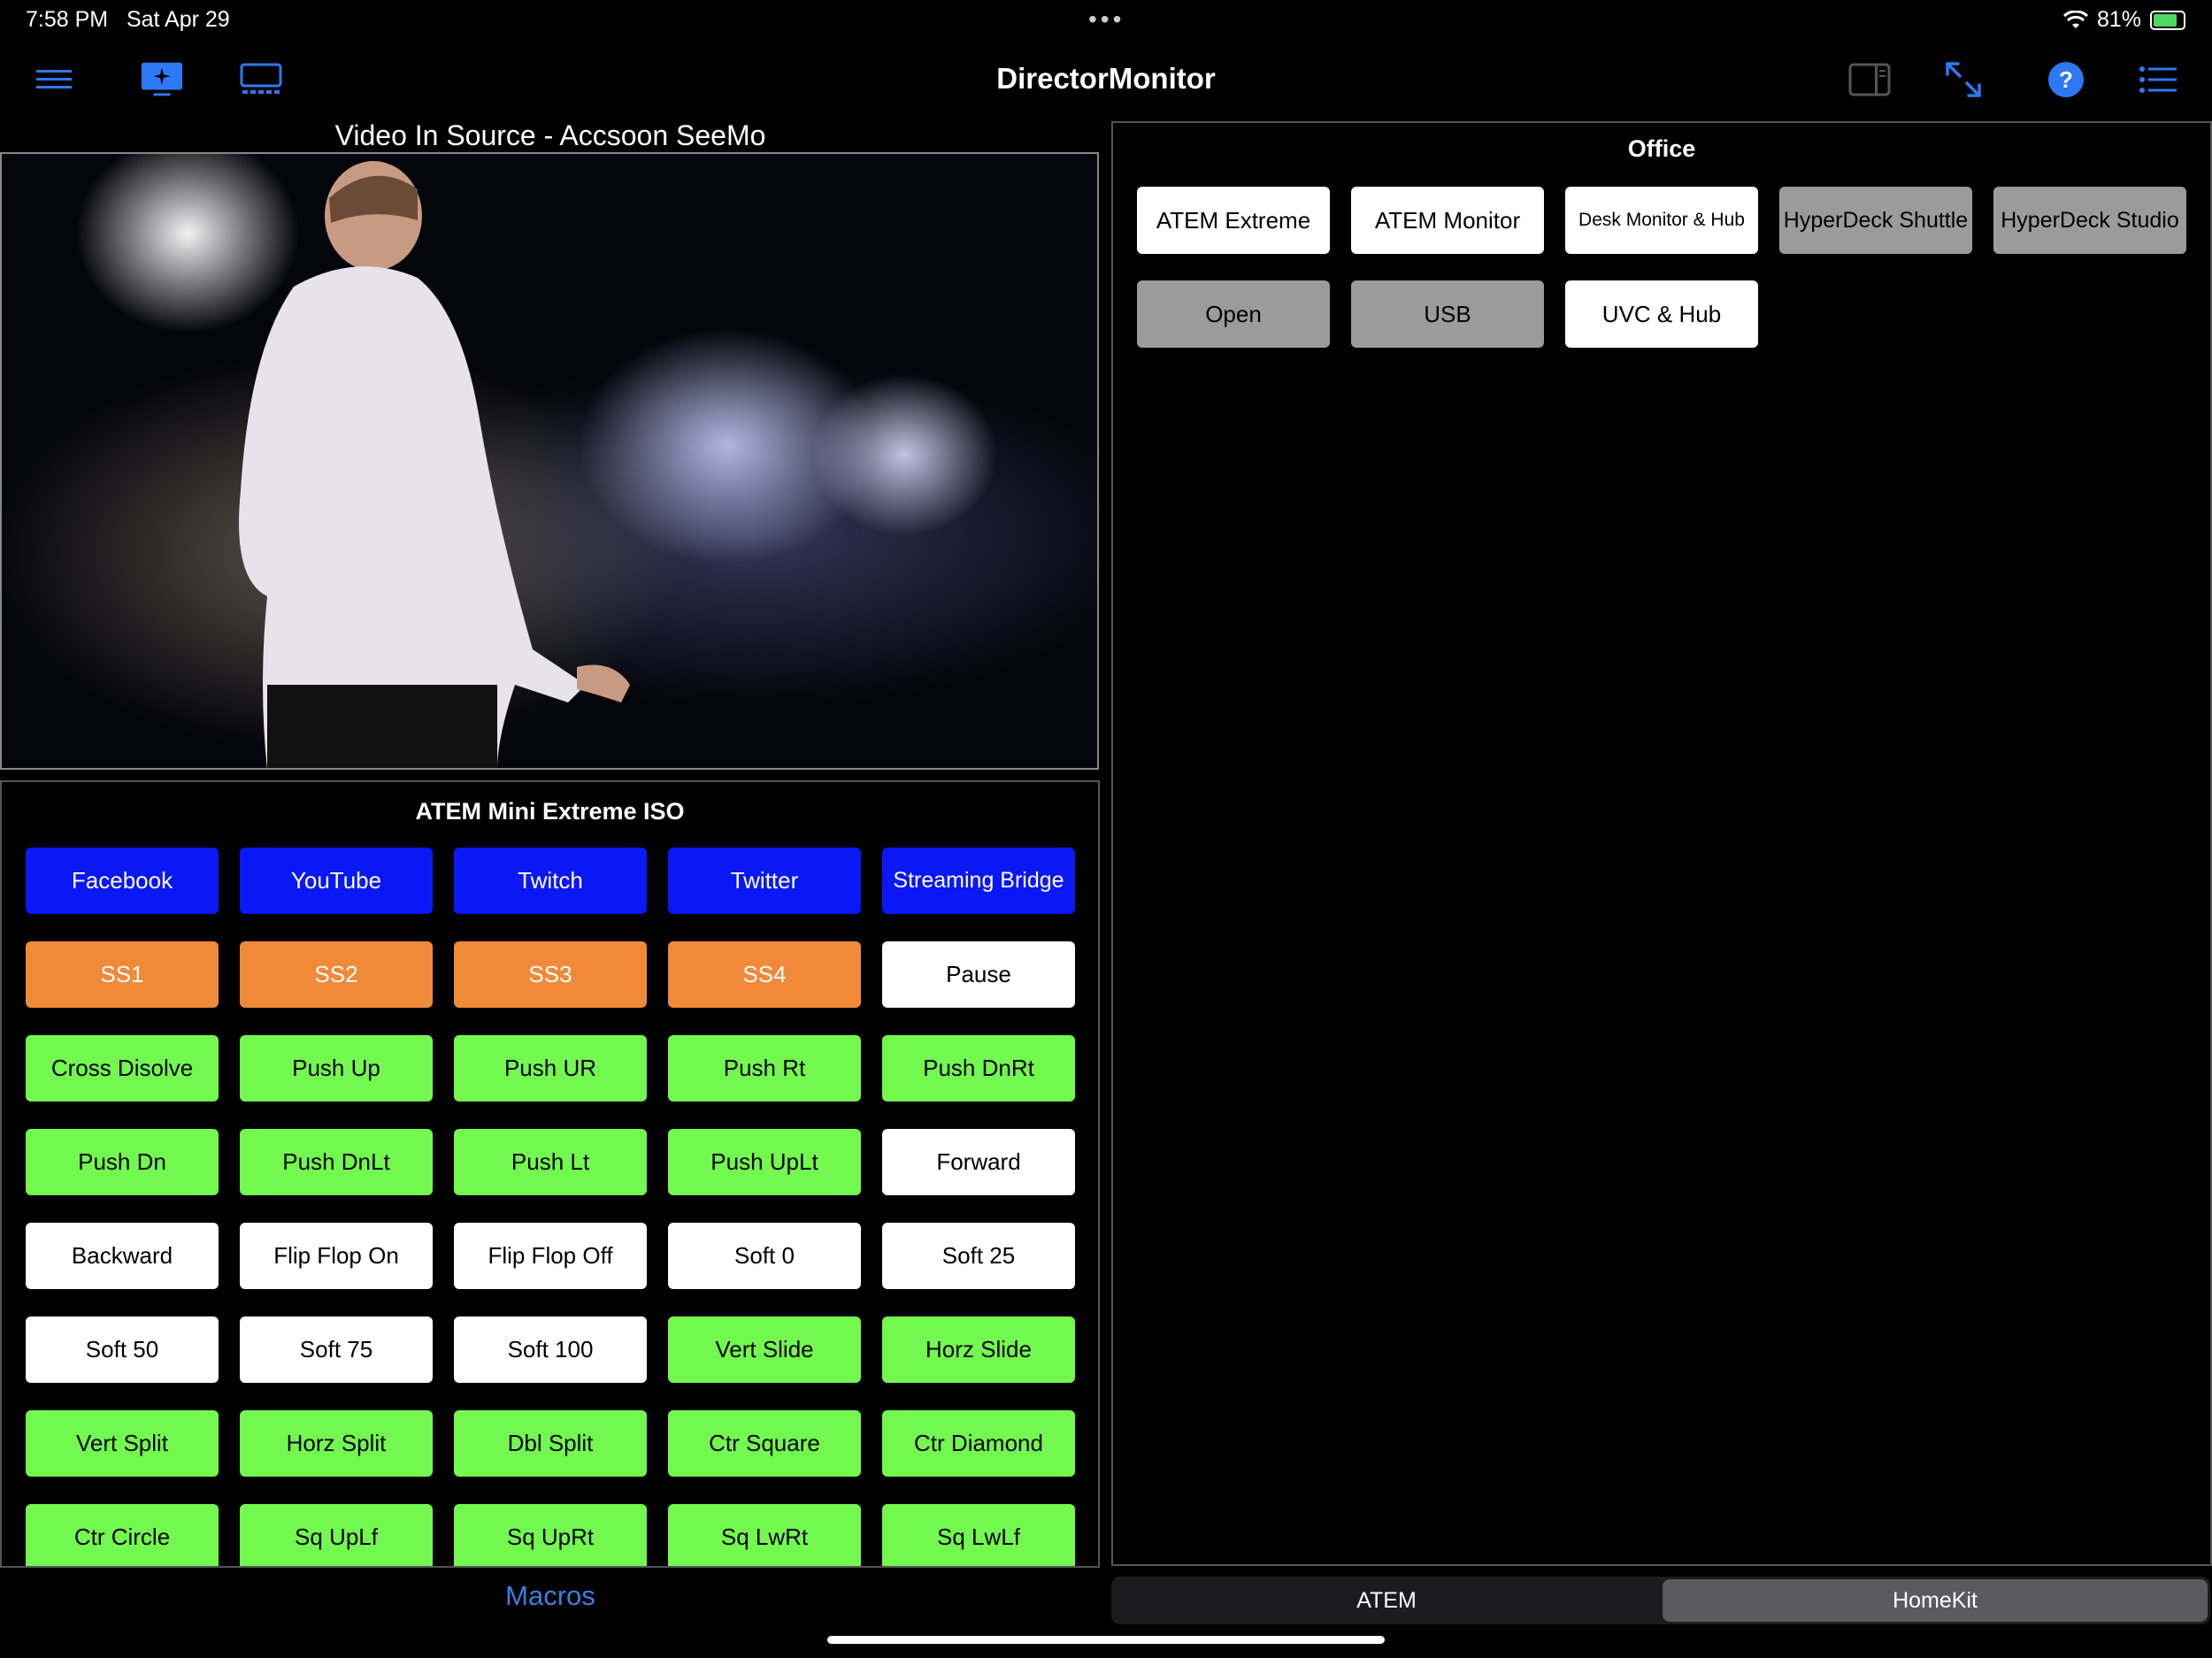  I want to click on macro-button: Ctr Circle, so click(123, 1535).